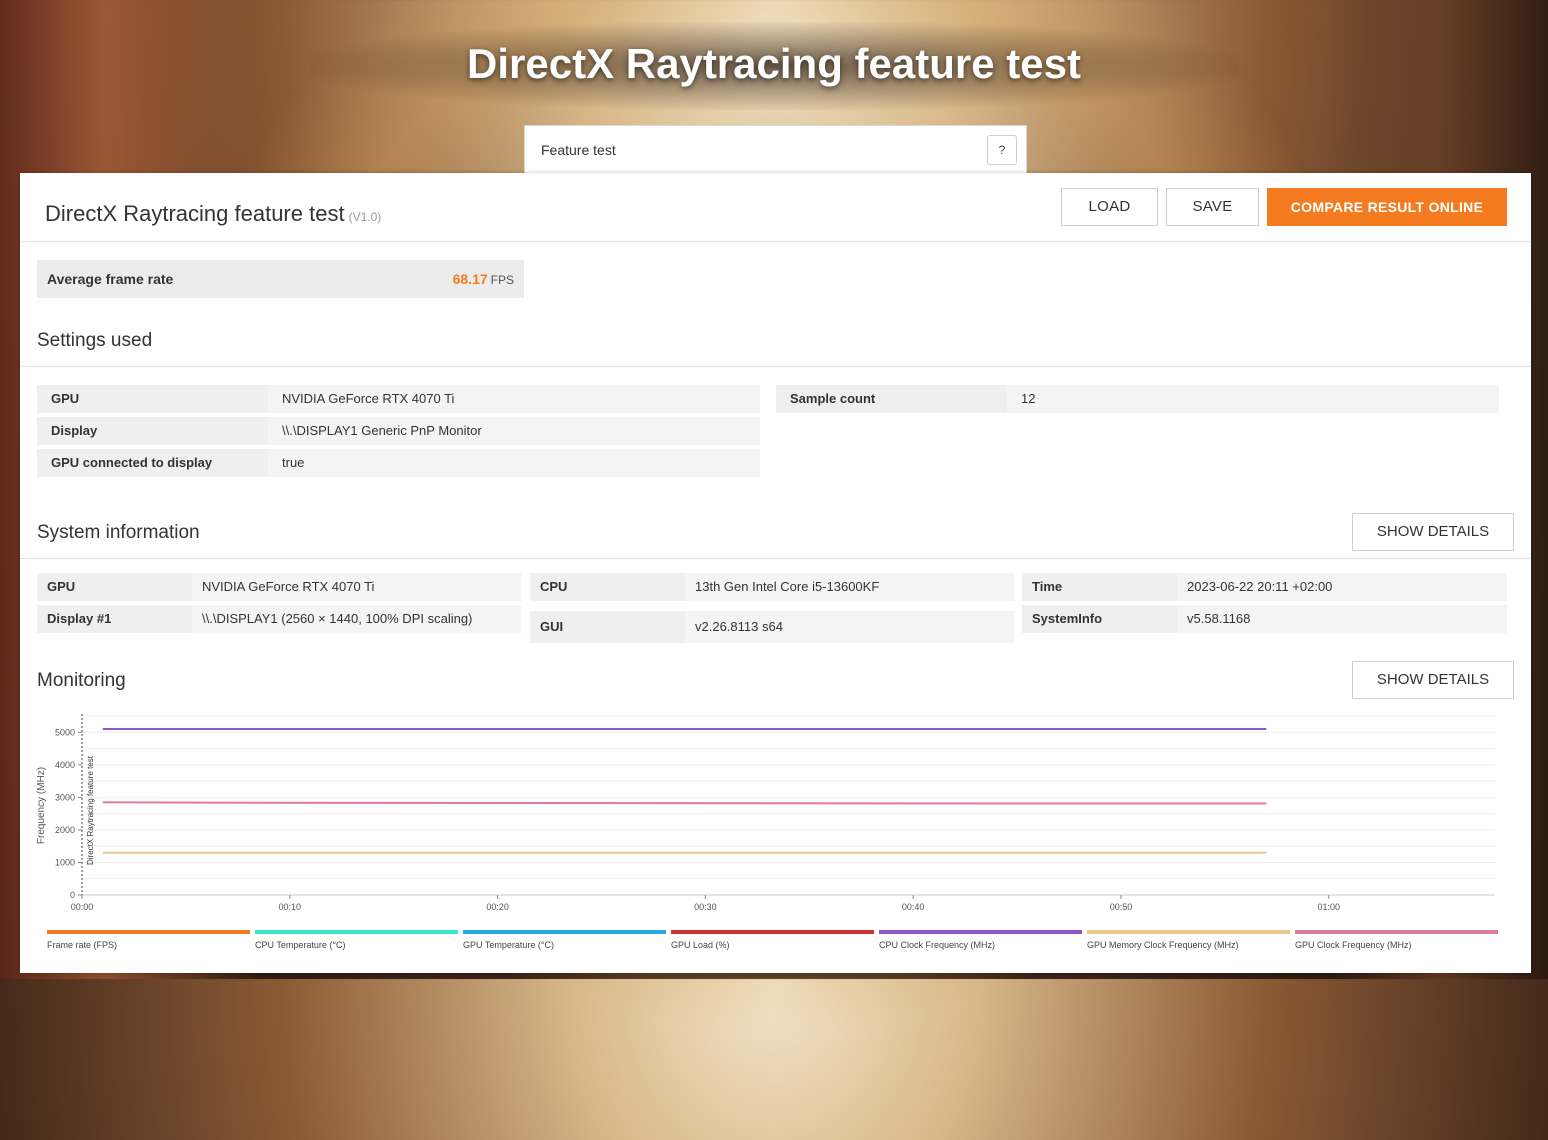  I want to click on sysinfo-key: CPU, so click(606, 587).